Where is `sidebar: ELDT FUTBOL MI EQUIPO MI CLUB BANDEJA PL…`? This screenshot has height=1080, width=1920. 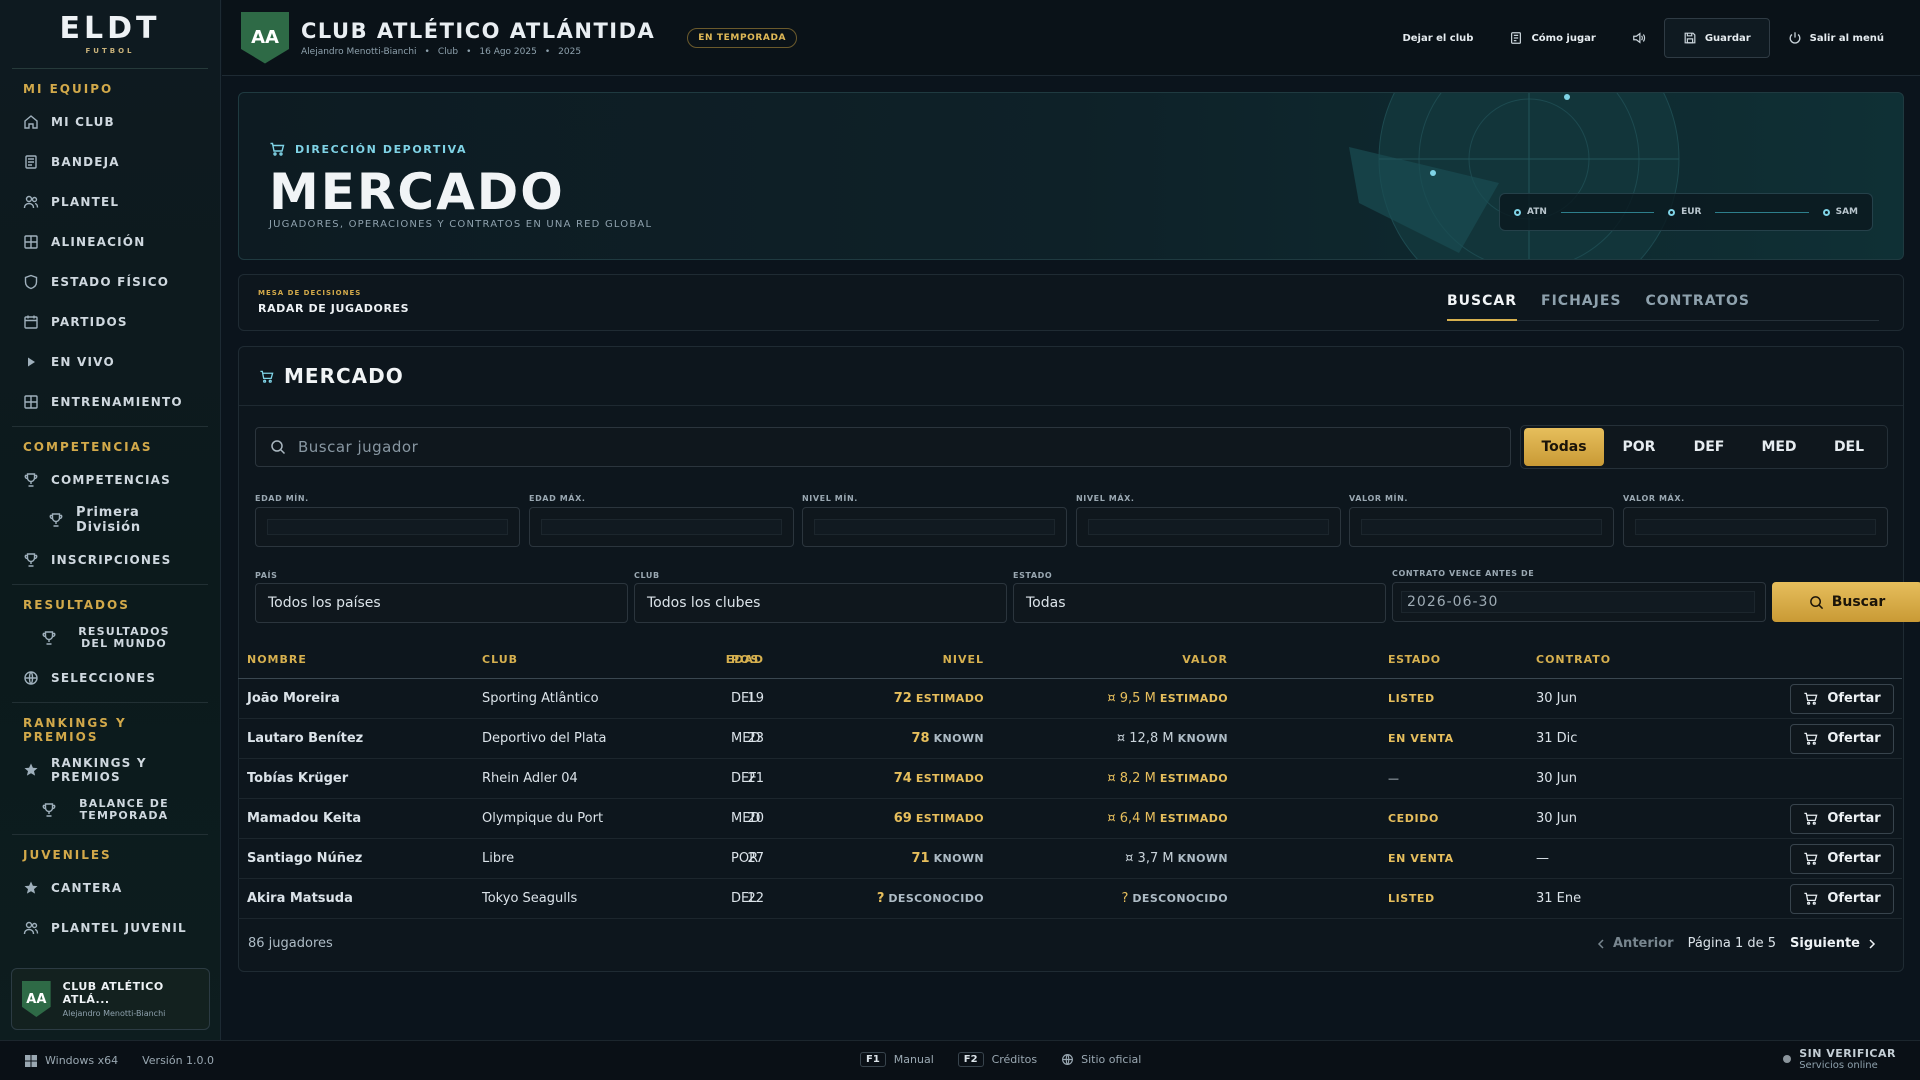
sidebar: ELDT FUTBOL MI EQUIPO MI CLUB BANDEJA PL… is located at coordinates (110, 520).